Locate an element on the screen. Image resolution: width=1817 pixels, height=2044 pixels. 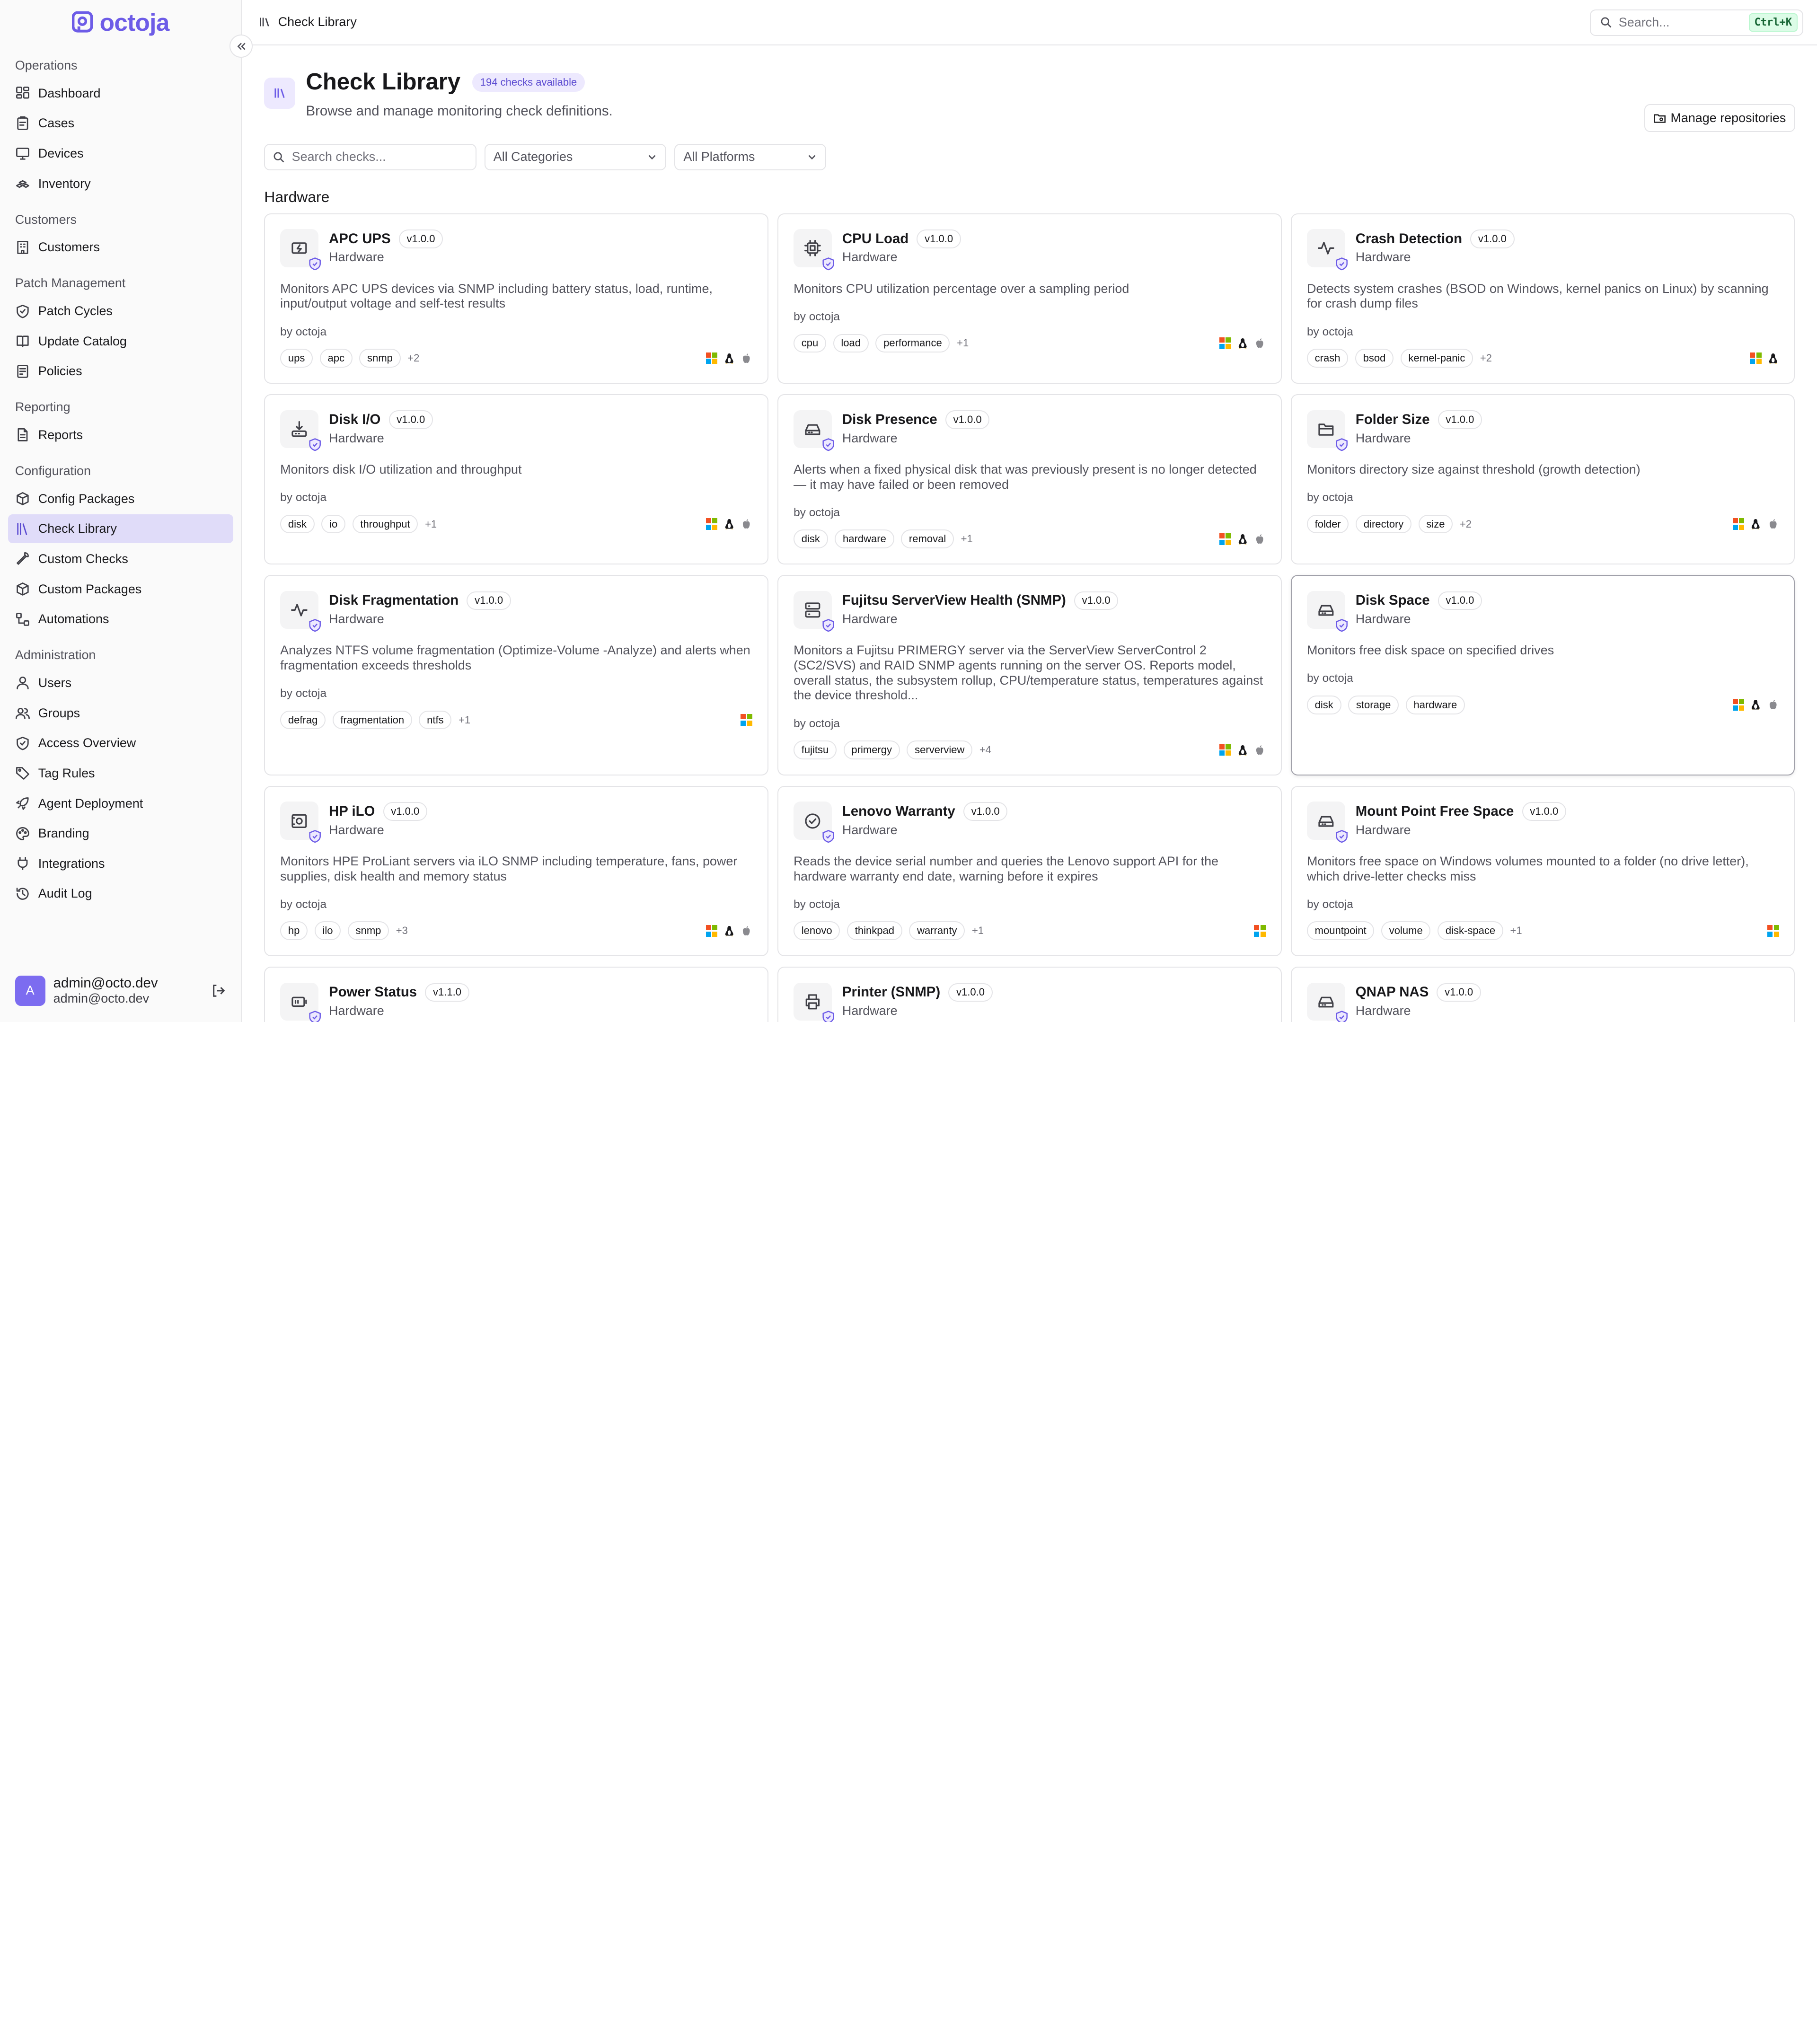
sidebar-item-inventory: Inventory is located at coordinates (120, 183).